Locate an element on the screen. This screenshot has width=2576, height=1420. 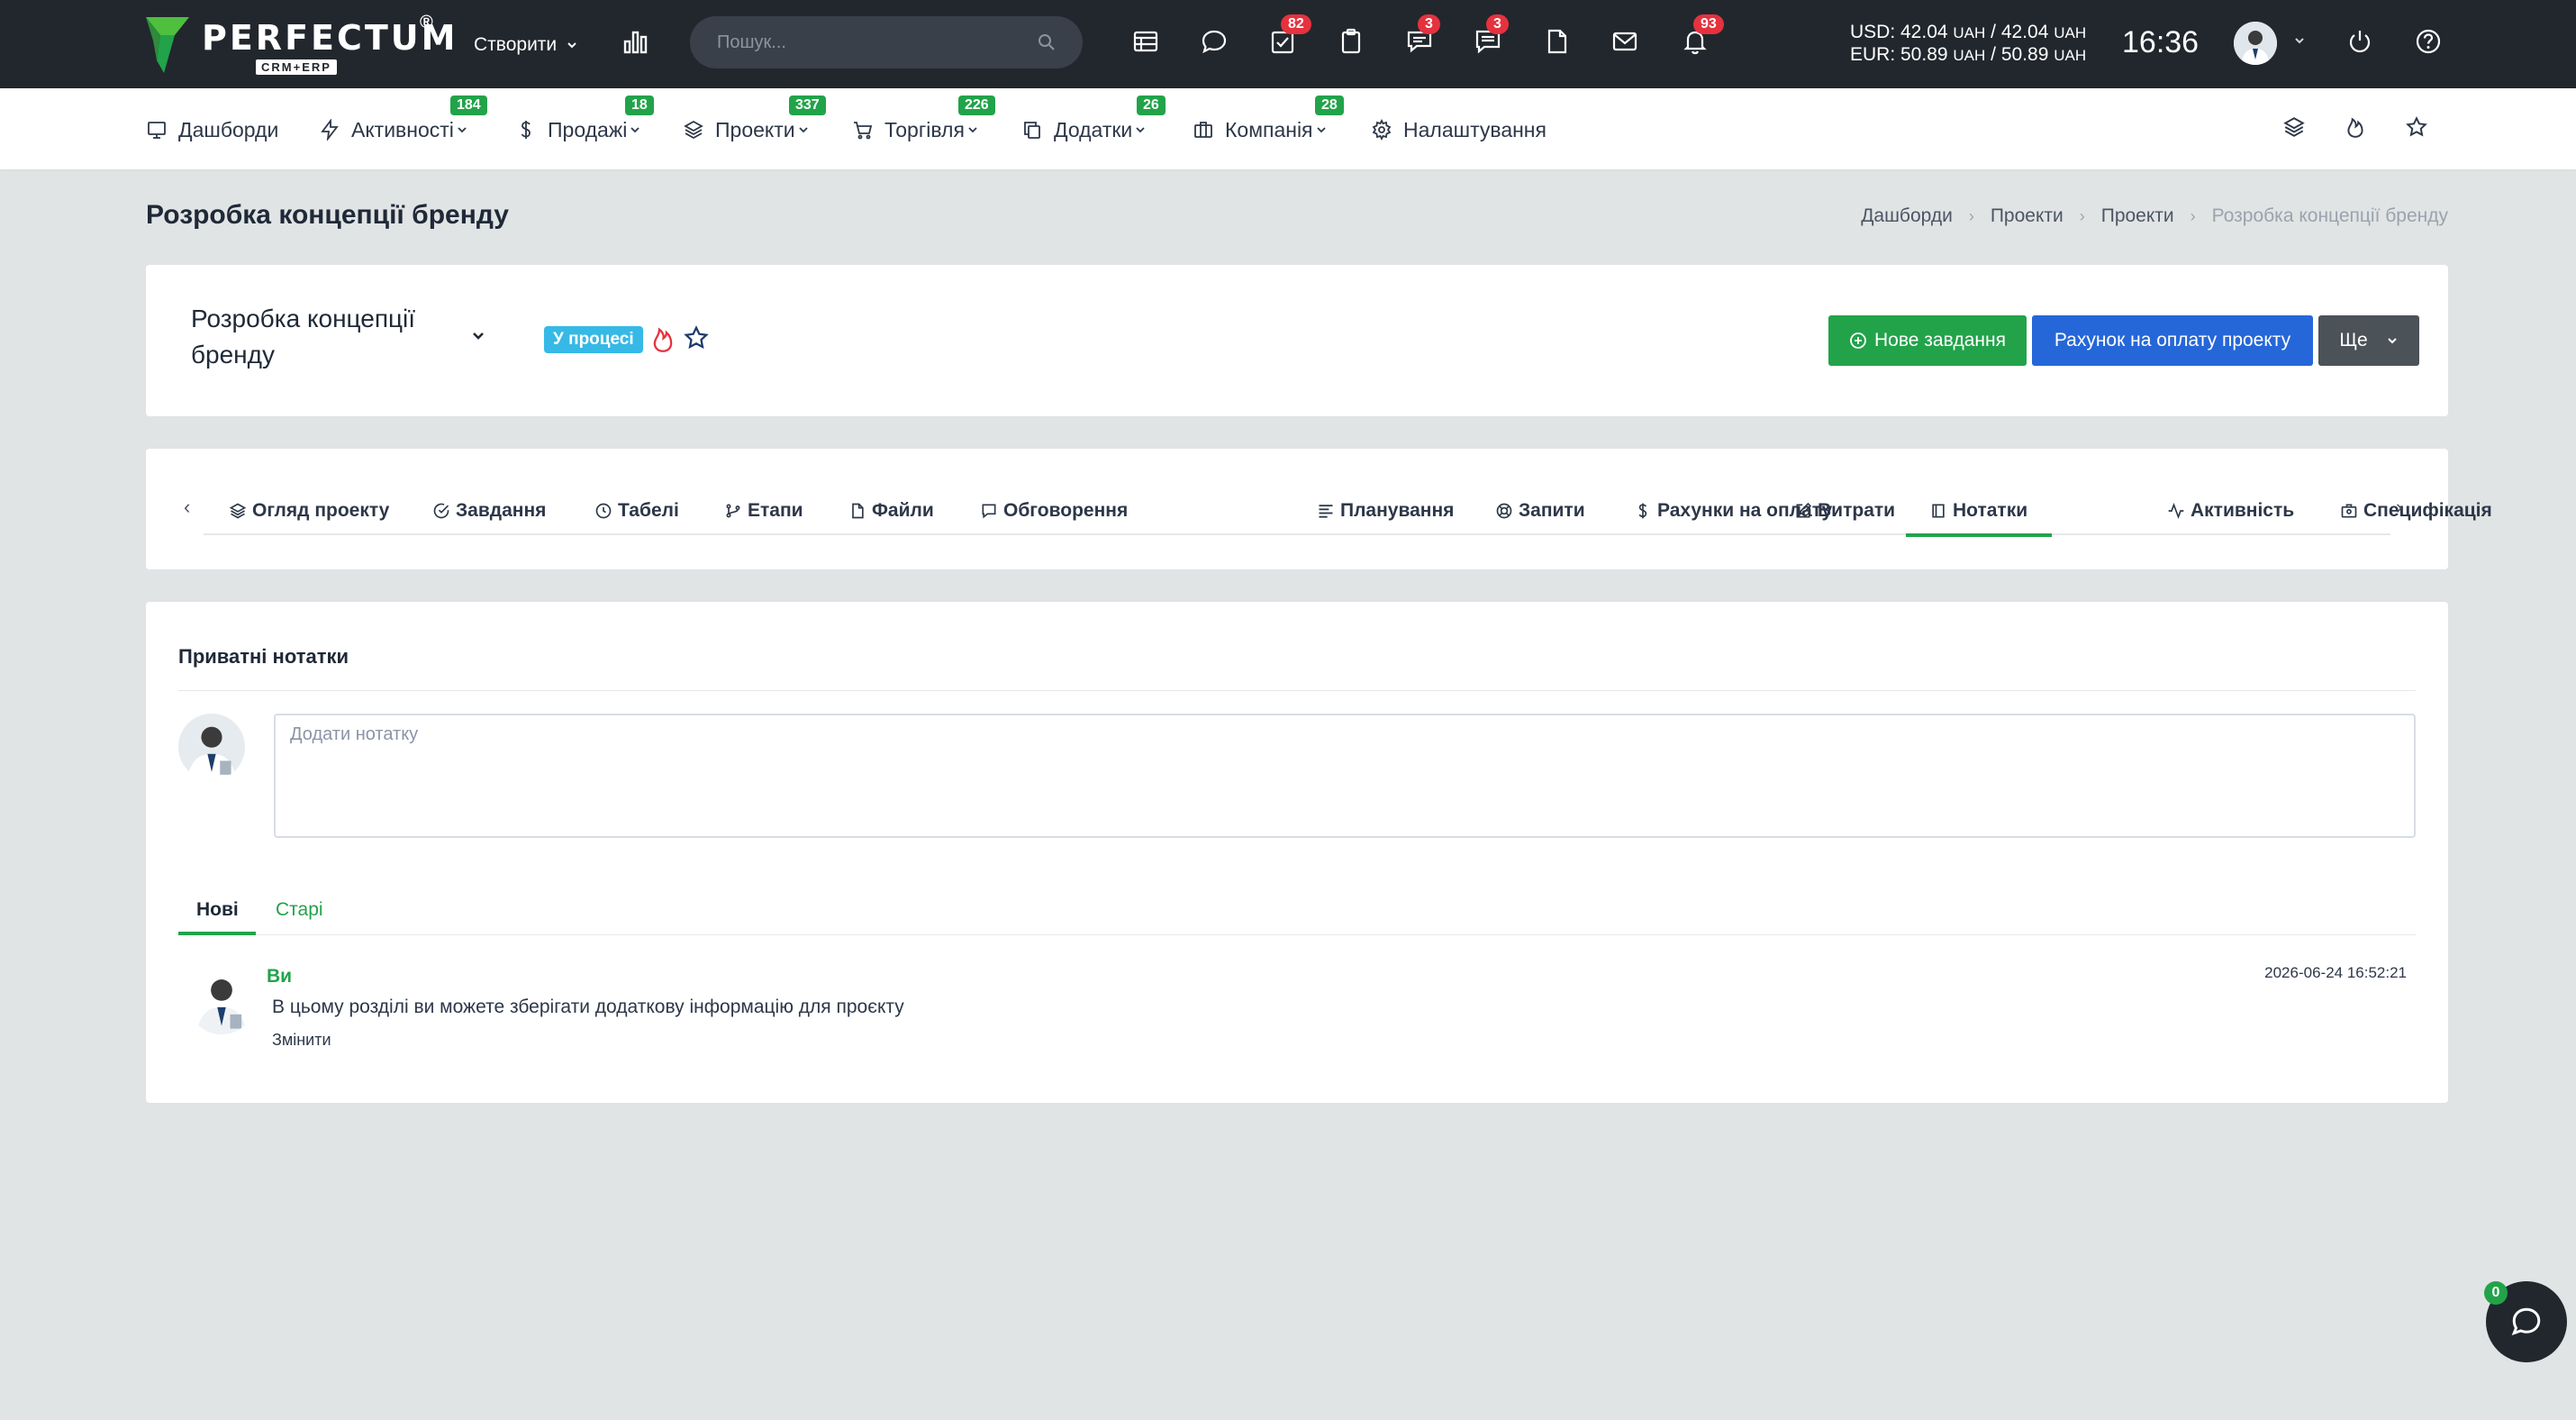
search-box is located at coordinates (886, 42).